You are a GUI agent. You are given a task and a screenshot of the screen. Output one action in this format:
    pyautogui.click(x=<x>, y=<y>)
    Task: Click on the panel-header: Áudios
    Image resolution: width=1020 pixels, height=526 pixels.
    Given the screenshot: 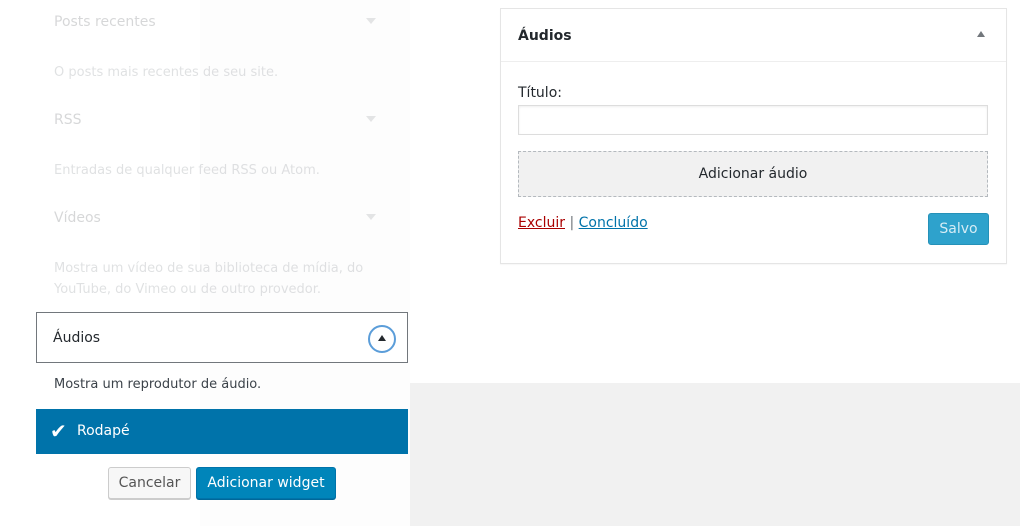 What is the action you would take?
    pyautogui.click(x=753, y=35)
    